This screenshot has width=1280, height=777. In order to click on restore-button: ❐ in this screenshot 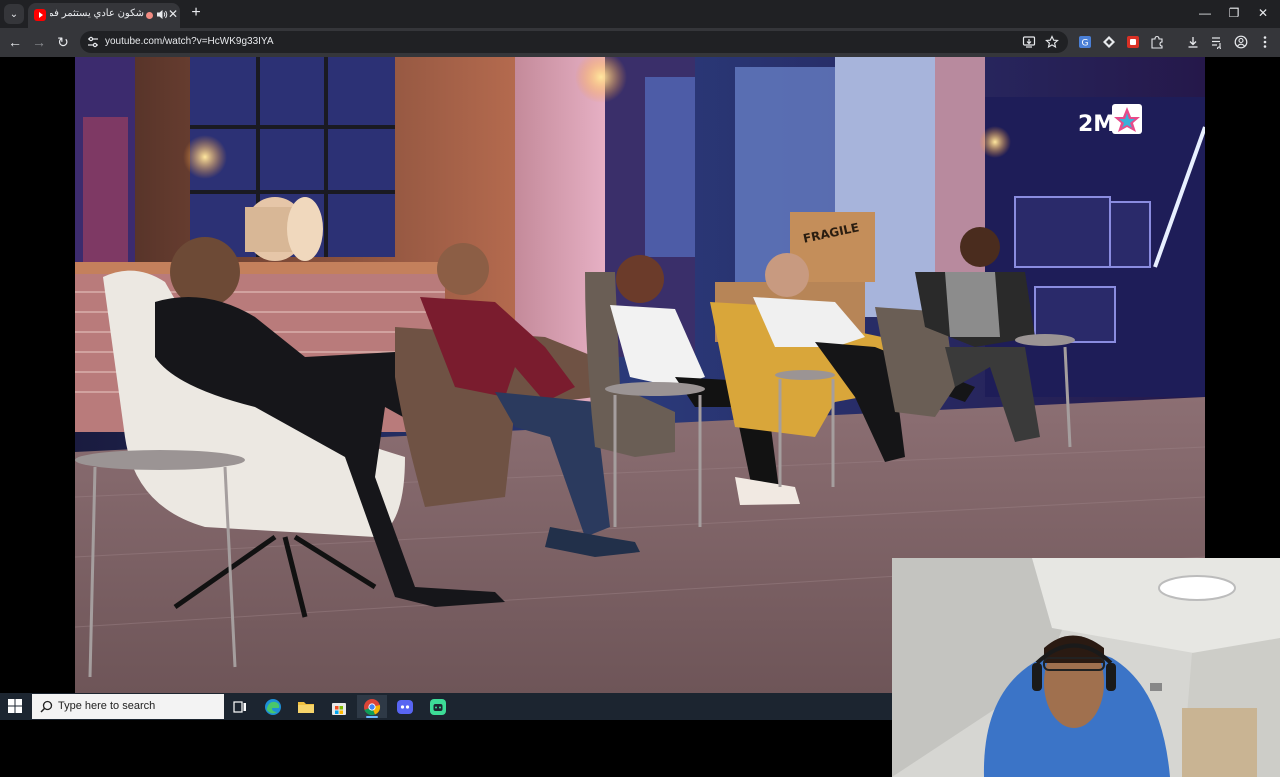, I will do `click(1234, 13)`.